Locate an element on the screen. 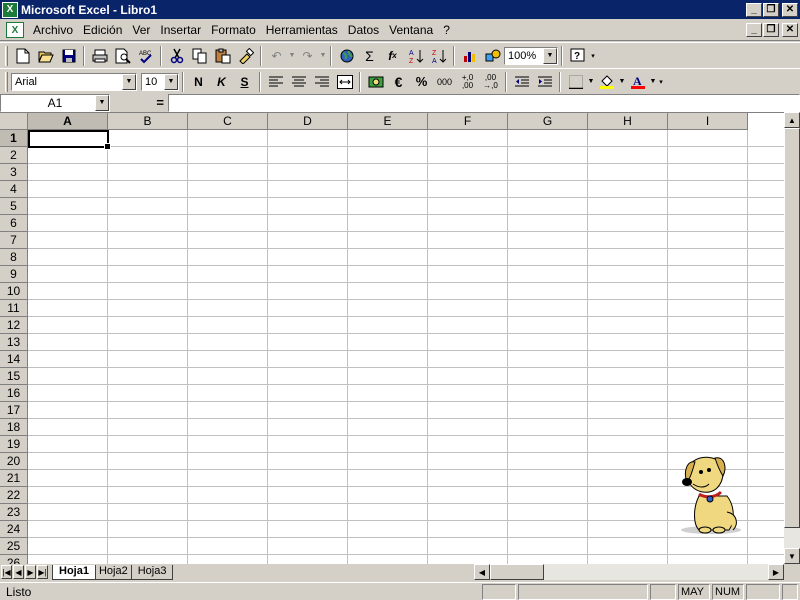 The width and height of the screenshot is (800, 600). row-header-17: 17 is located at coordinates (14, 410).